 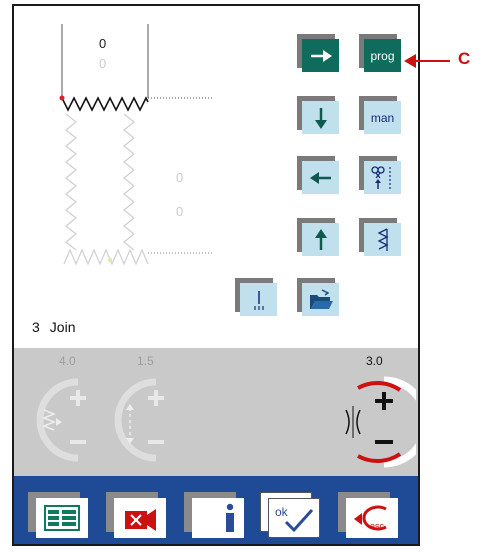 I want to click on bottom-toolbar: ok esc, so click(x=216, y=510).